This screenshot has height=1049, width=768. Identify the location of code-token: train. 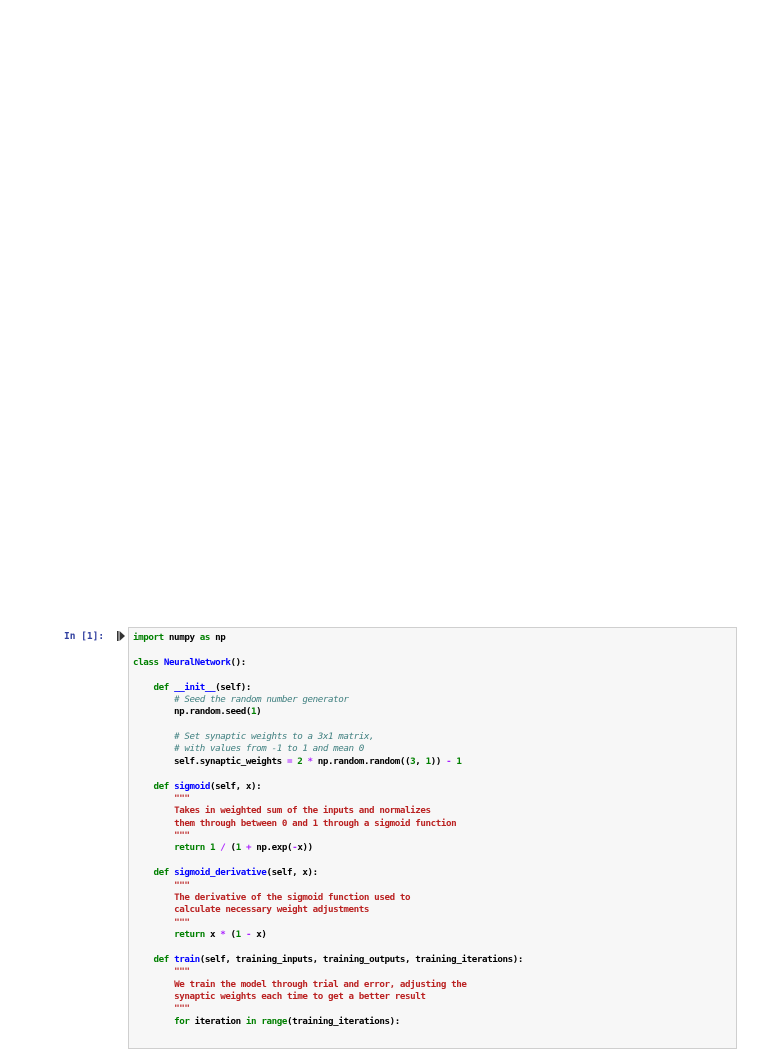
(187, 959).